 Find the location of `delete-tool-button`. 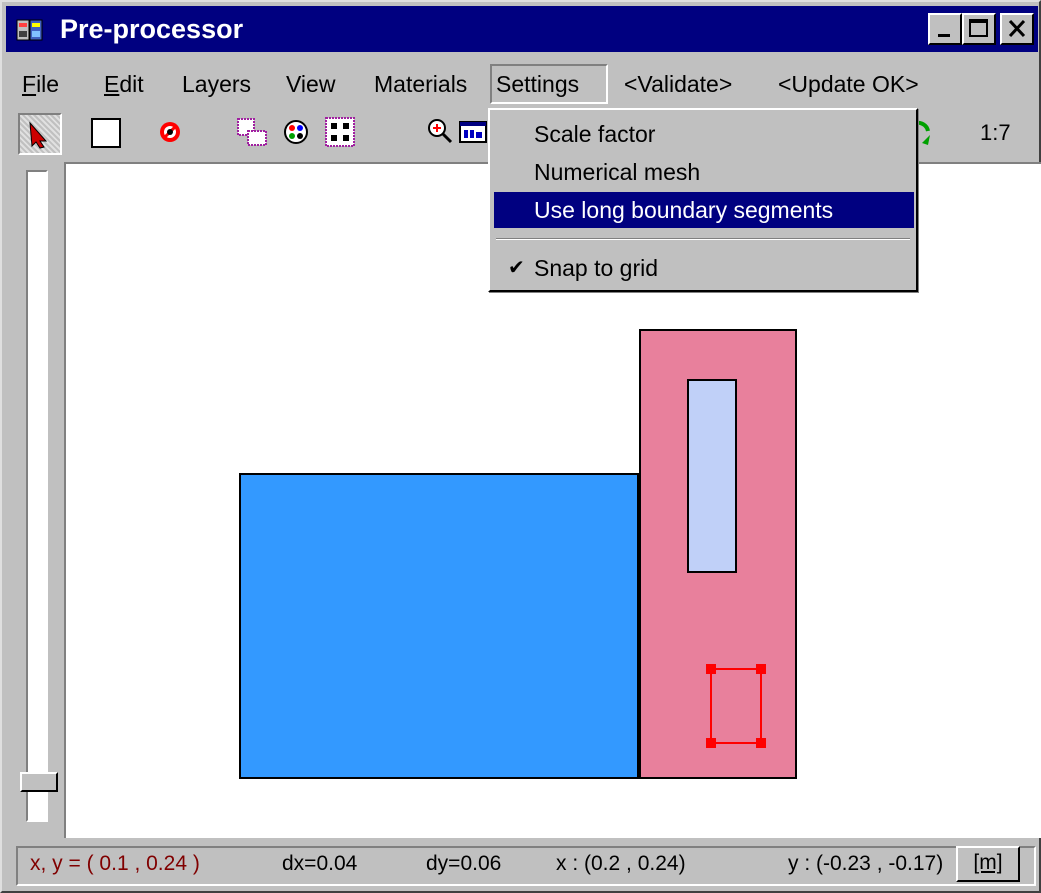

delete-tool-button is located at coordinates (172, 134).